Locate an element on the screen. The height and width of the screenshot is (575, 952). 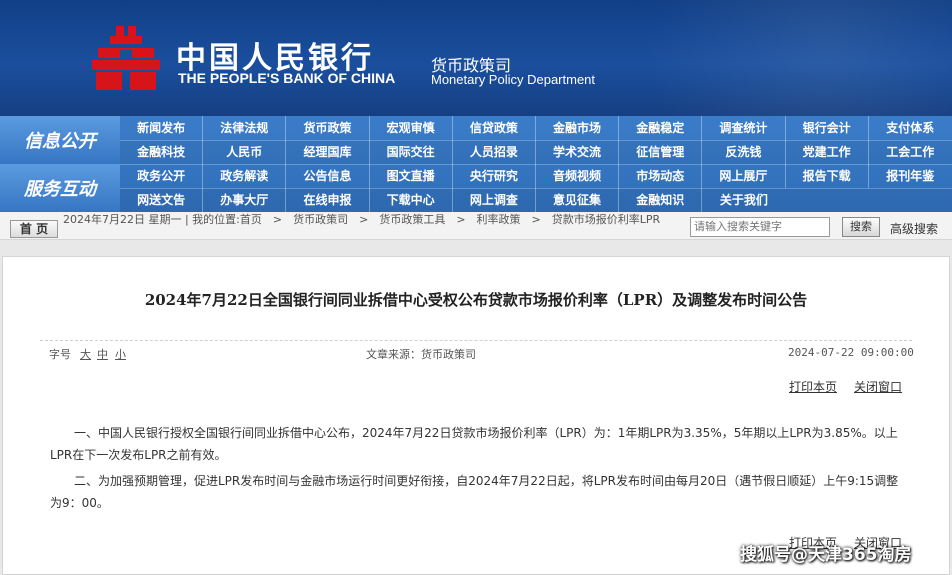
nav-section-service: 服务互动 is located at coordinates (60, 188).